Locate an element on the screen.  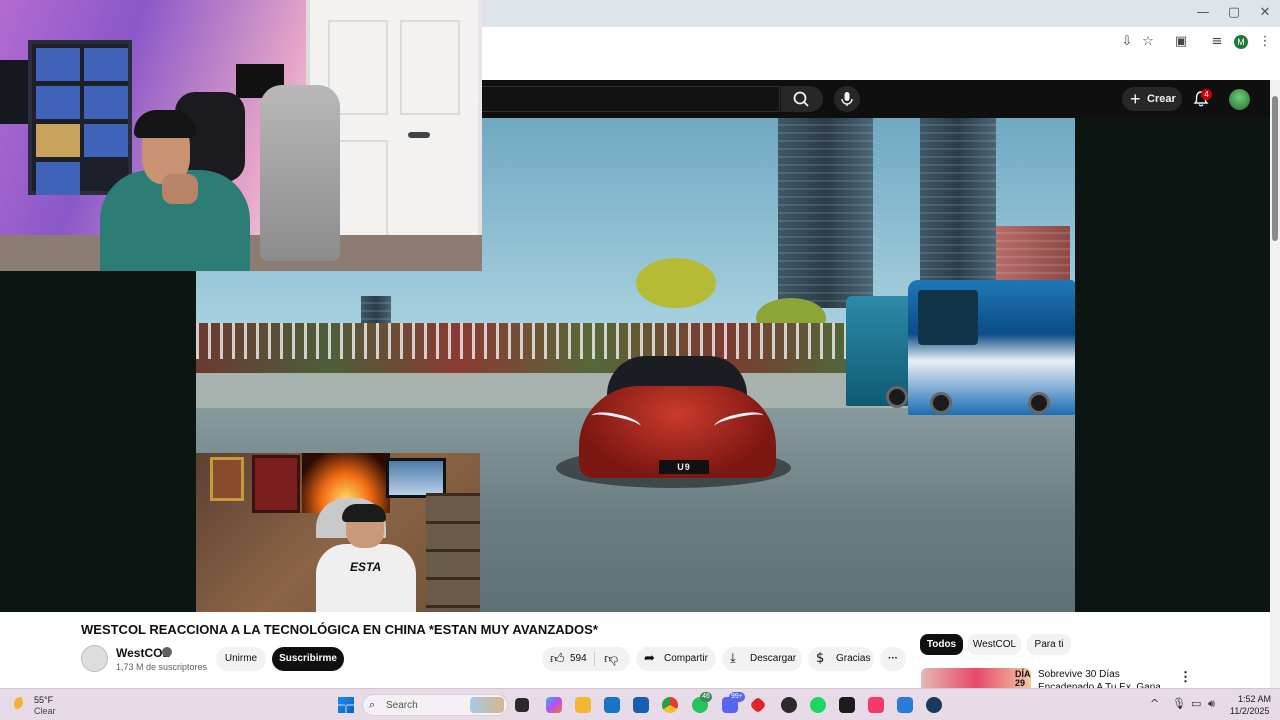
tray-overflow-icon: ^ is located at coordinates (1154, 703).